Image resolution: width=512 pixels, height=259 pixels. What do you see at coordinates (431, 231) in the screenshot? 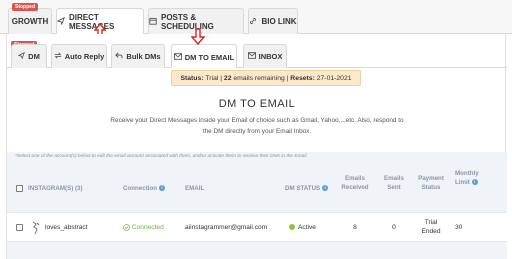
I see `payment-status-line2: Ended` at bounding box center [431, 231].